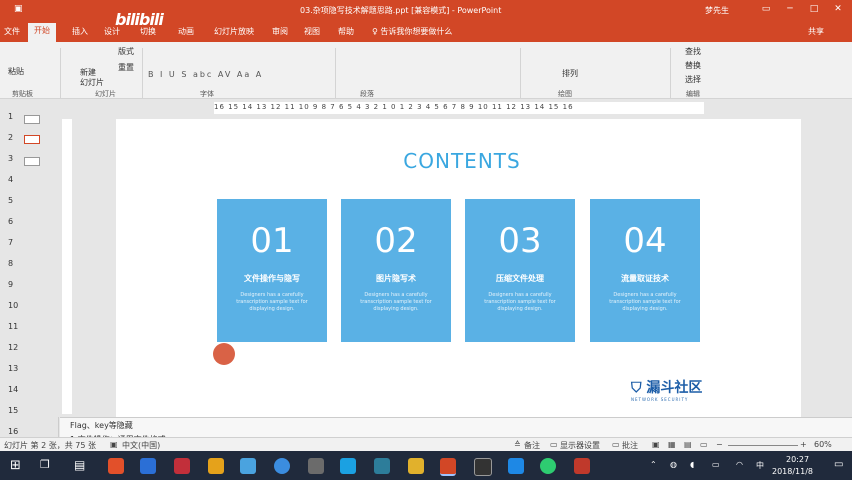 This screenshot has height=480, width=852. I want to click on display-settings-button: 显示器设置, so click(580, 445).